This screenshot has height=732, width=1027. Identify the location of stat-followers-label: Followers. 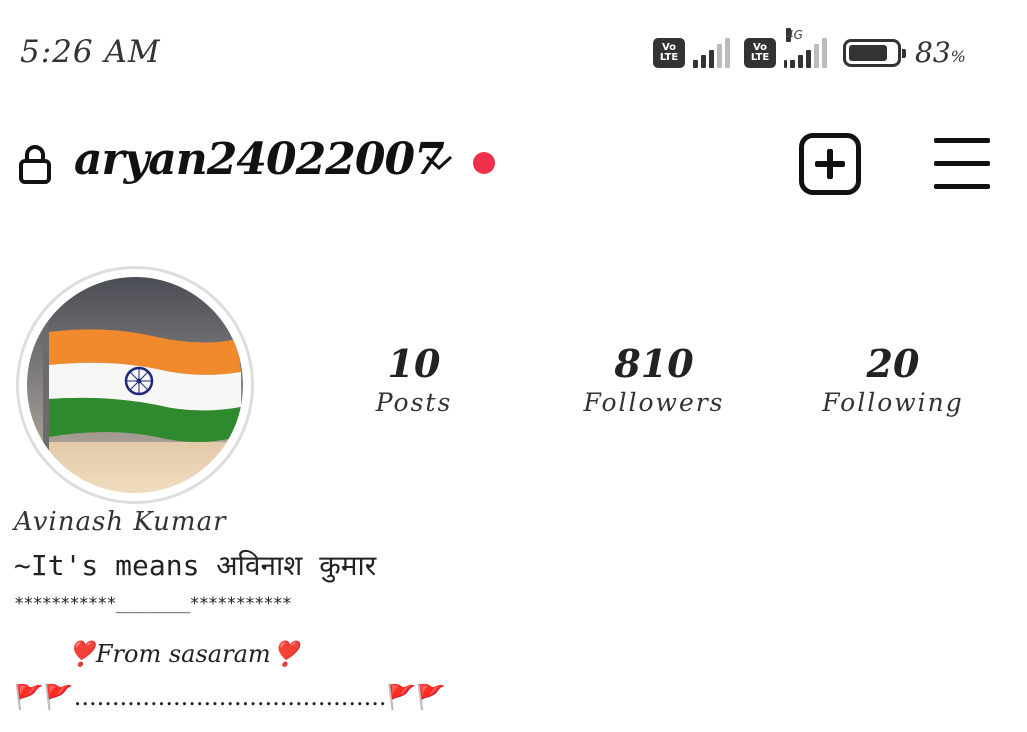
(654, 402).